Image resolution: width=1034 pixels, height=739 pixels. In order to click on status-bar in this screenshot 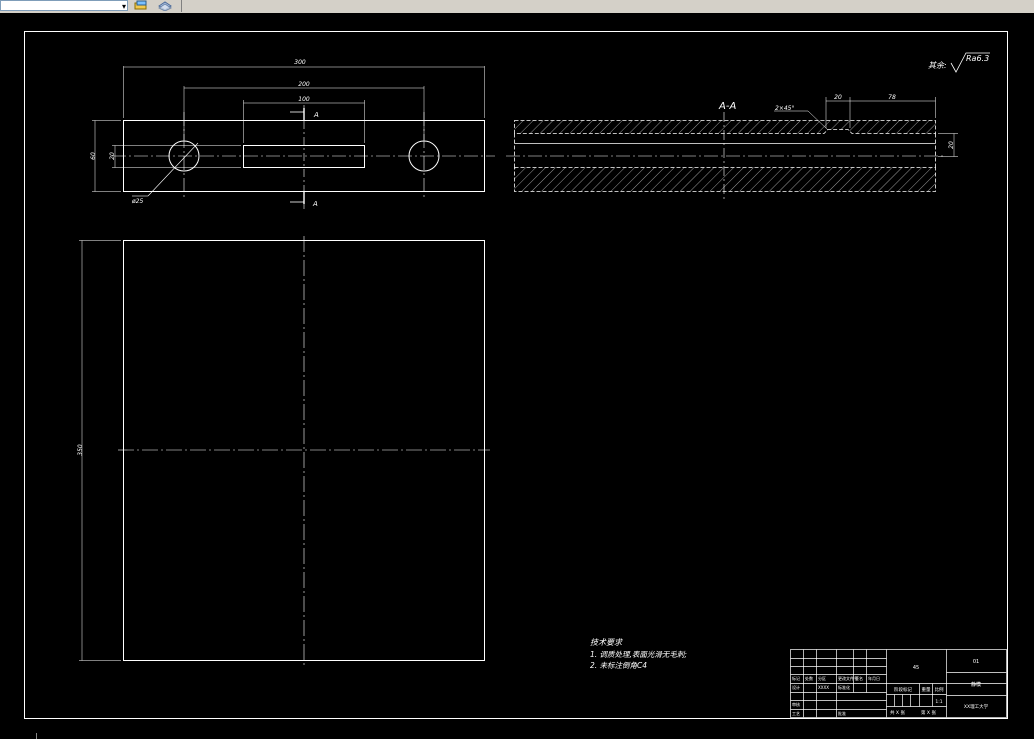, I will do `click(517, 736)`.